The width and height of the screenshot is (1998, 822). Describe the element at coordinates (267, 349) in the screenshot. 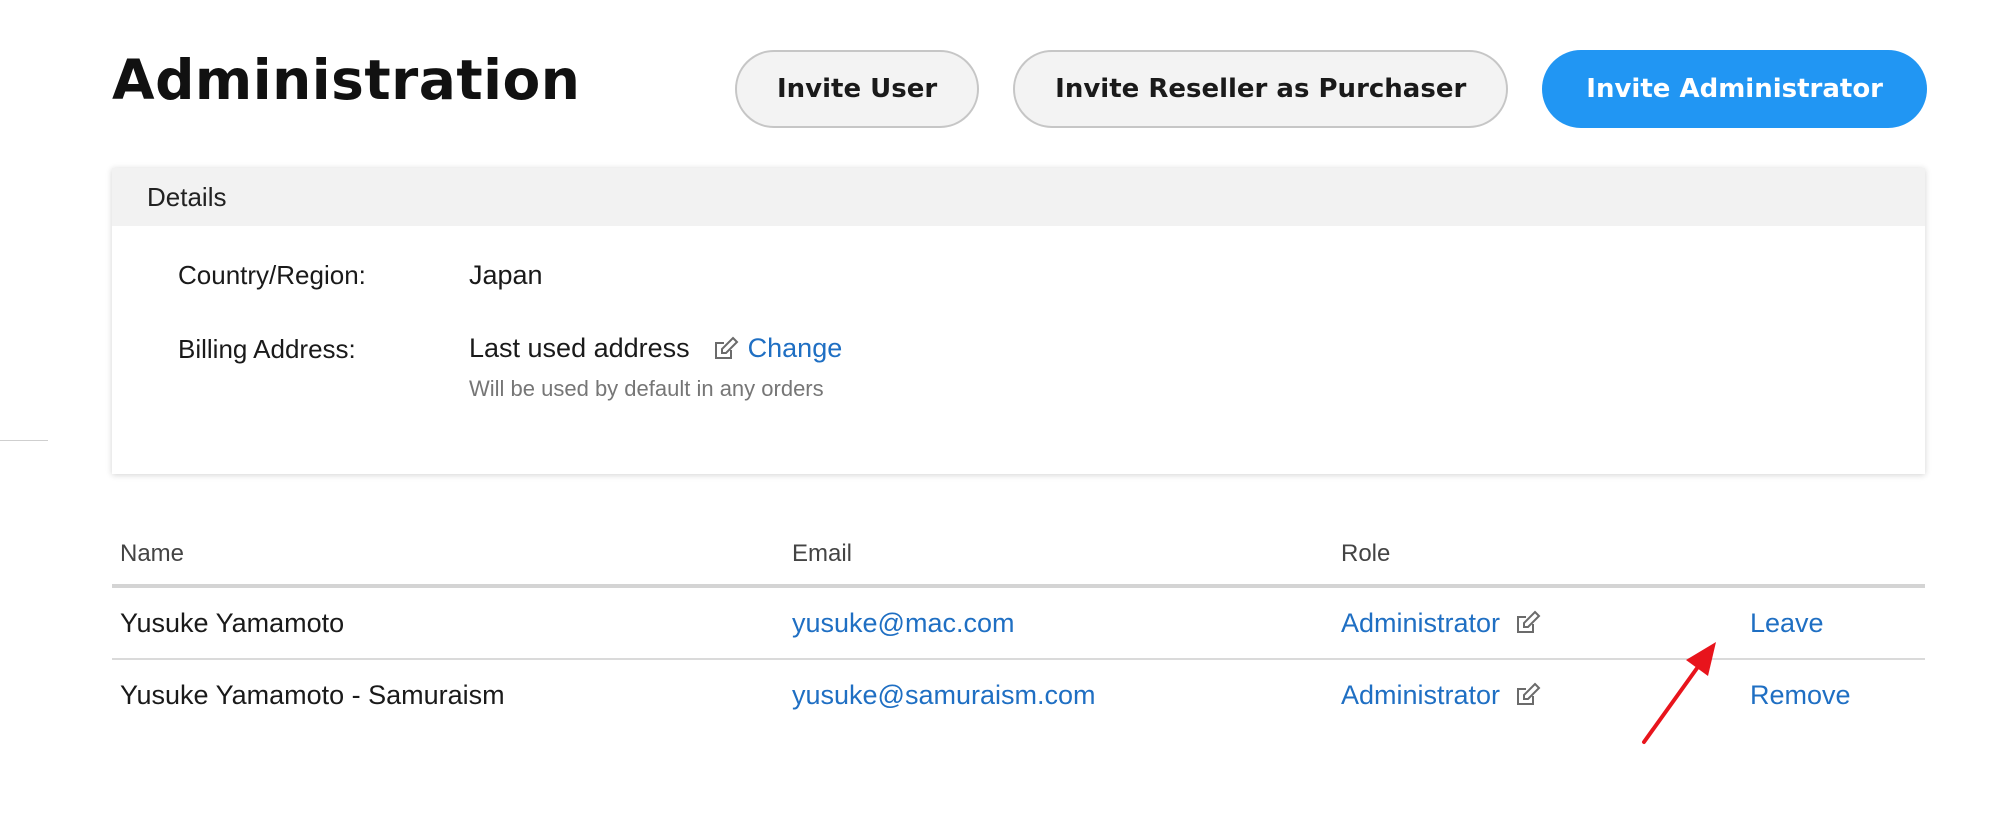

I see `billing-label: Billing Address:` at that location.